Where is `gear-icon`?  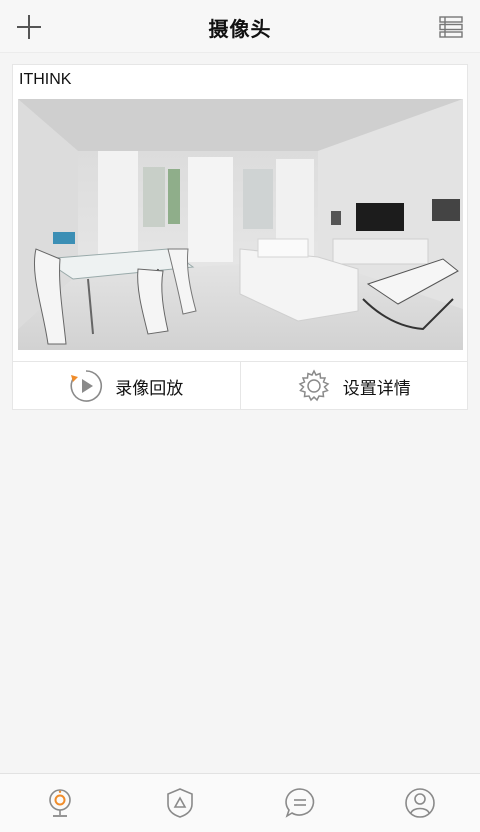
gear-icon is located at coordinates (314, 386).